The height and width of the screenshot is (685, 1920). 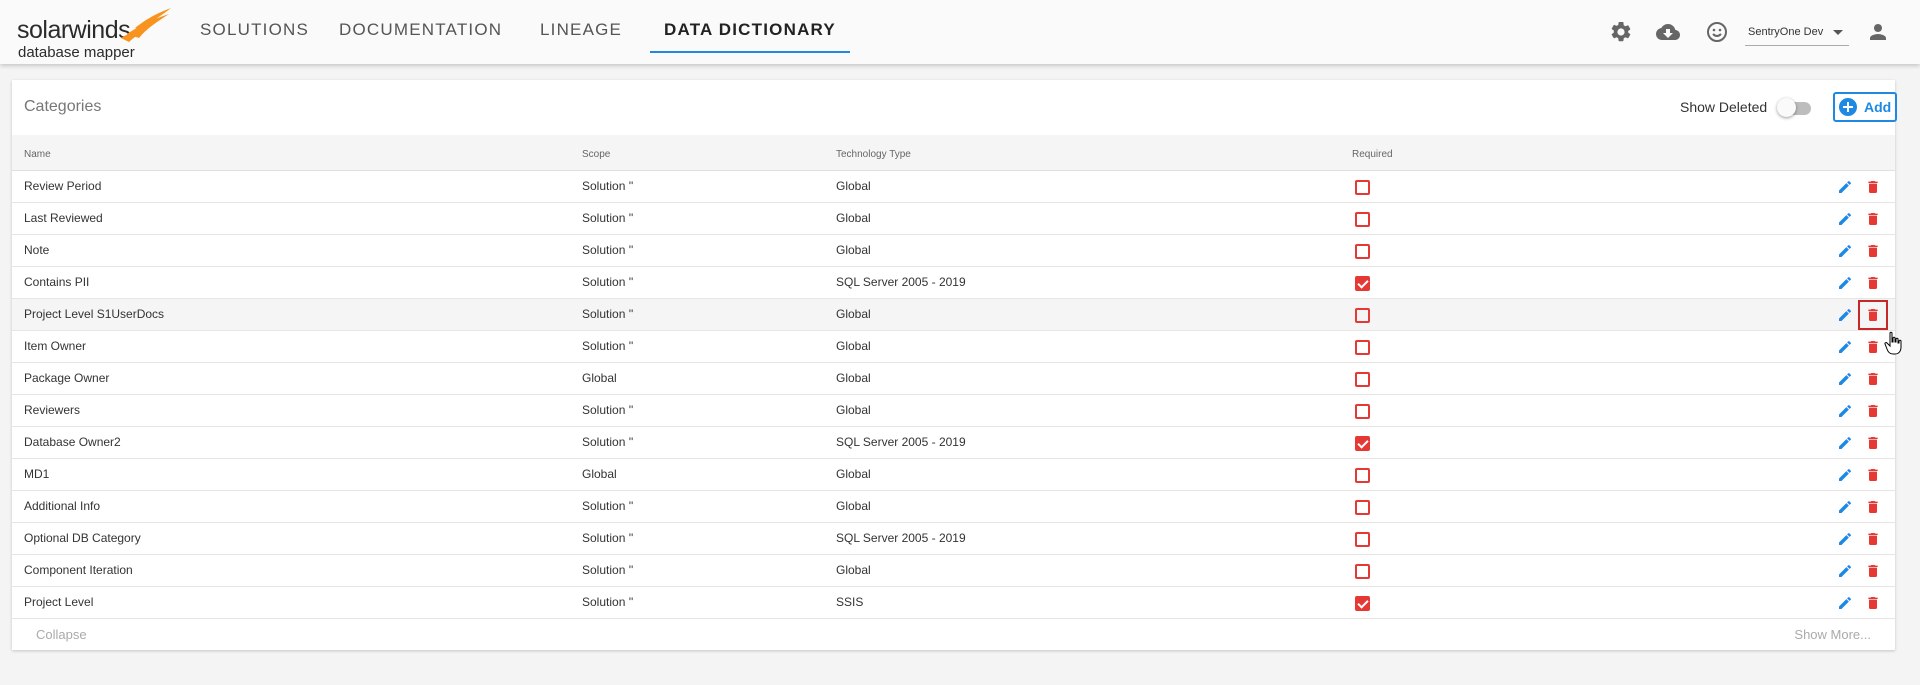 What do you see at coordinates (850, 602) in the screenshot?
I see `category-technology-type: SSIS` at bounding box center [850, 602].